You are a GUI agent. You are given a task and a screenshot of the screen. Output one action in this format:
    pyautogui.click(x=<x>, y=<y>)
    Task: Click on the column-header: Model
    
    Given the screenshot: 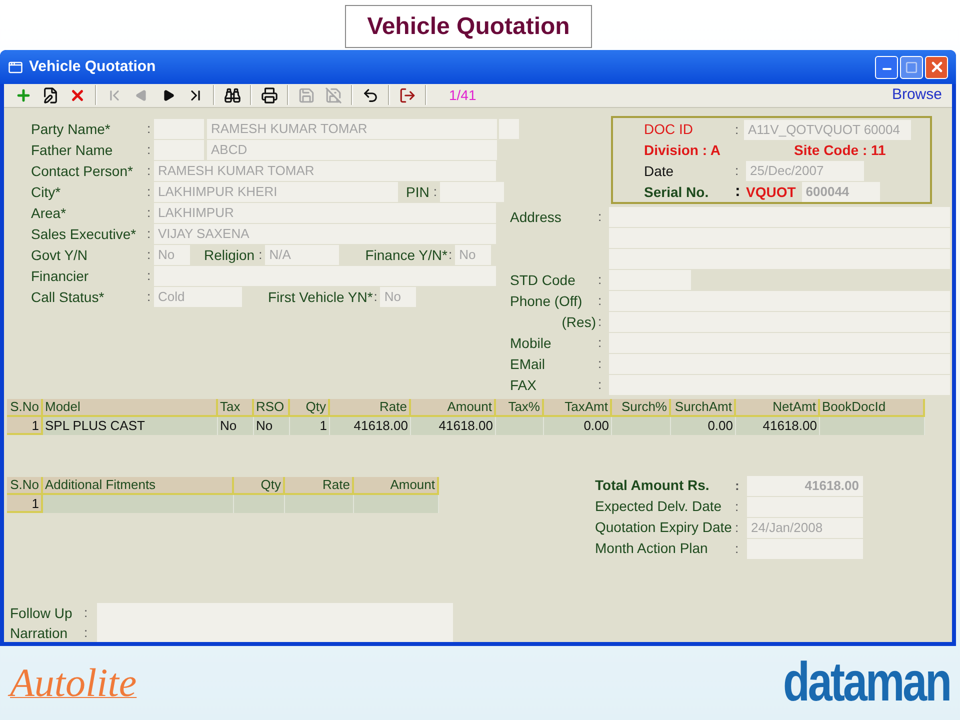 What is the action you would take?
    pyautogui.click(x=130, y=407)
    